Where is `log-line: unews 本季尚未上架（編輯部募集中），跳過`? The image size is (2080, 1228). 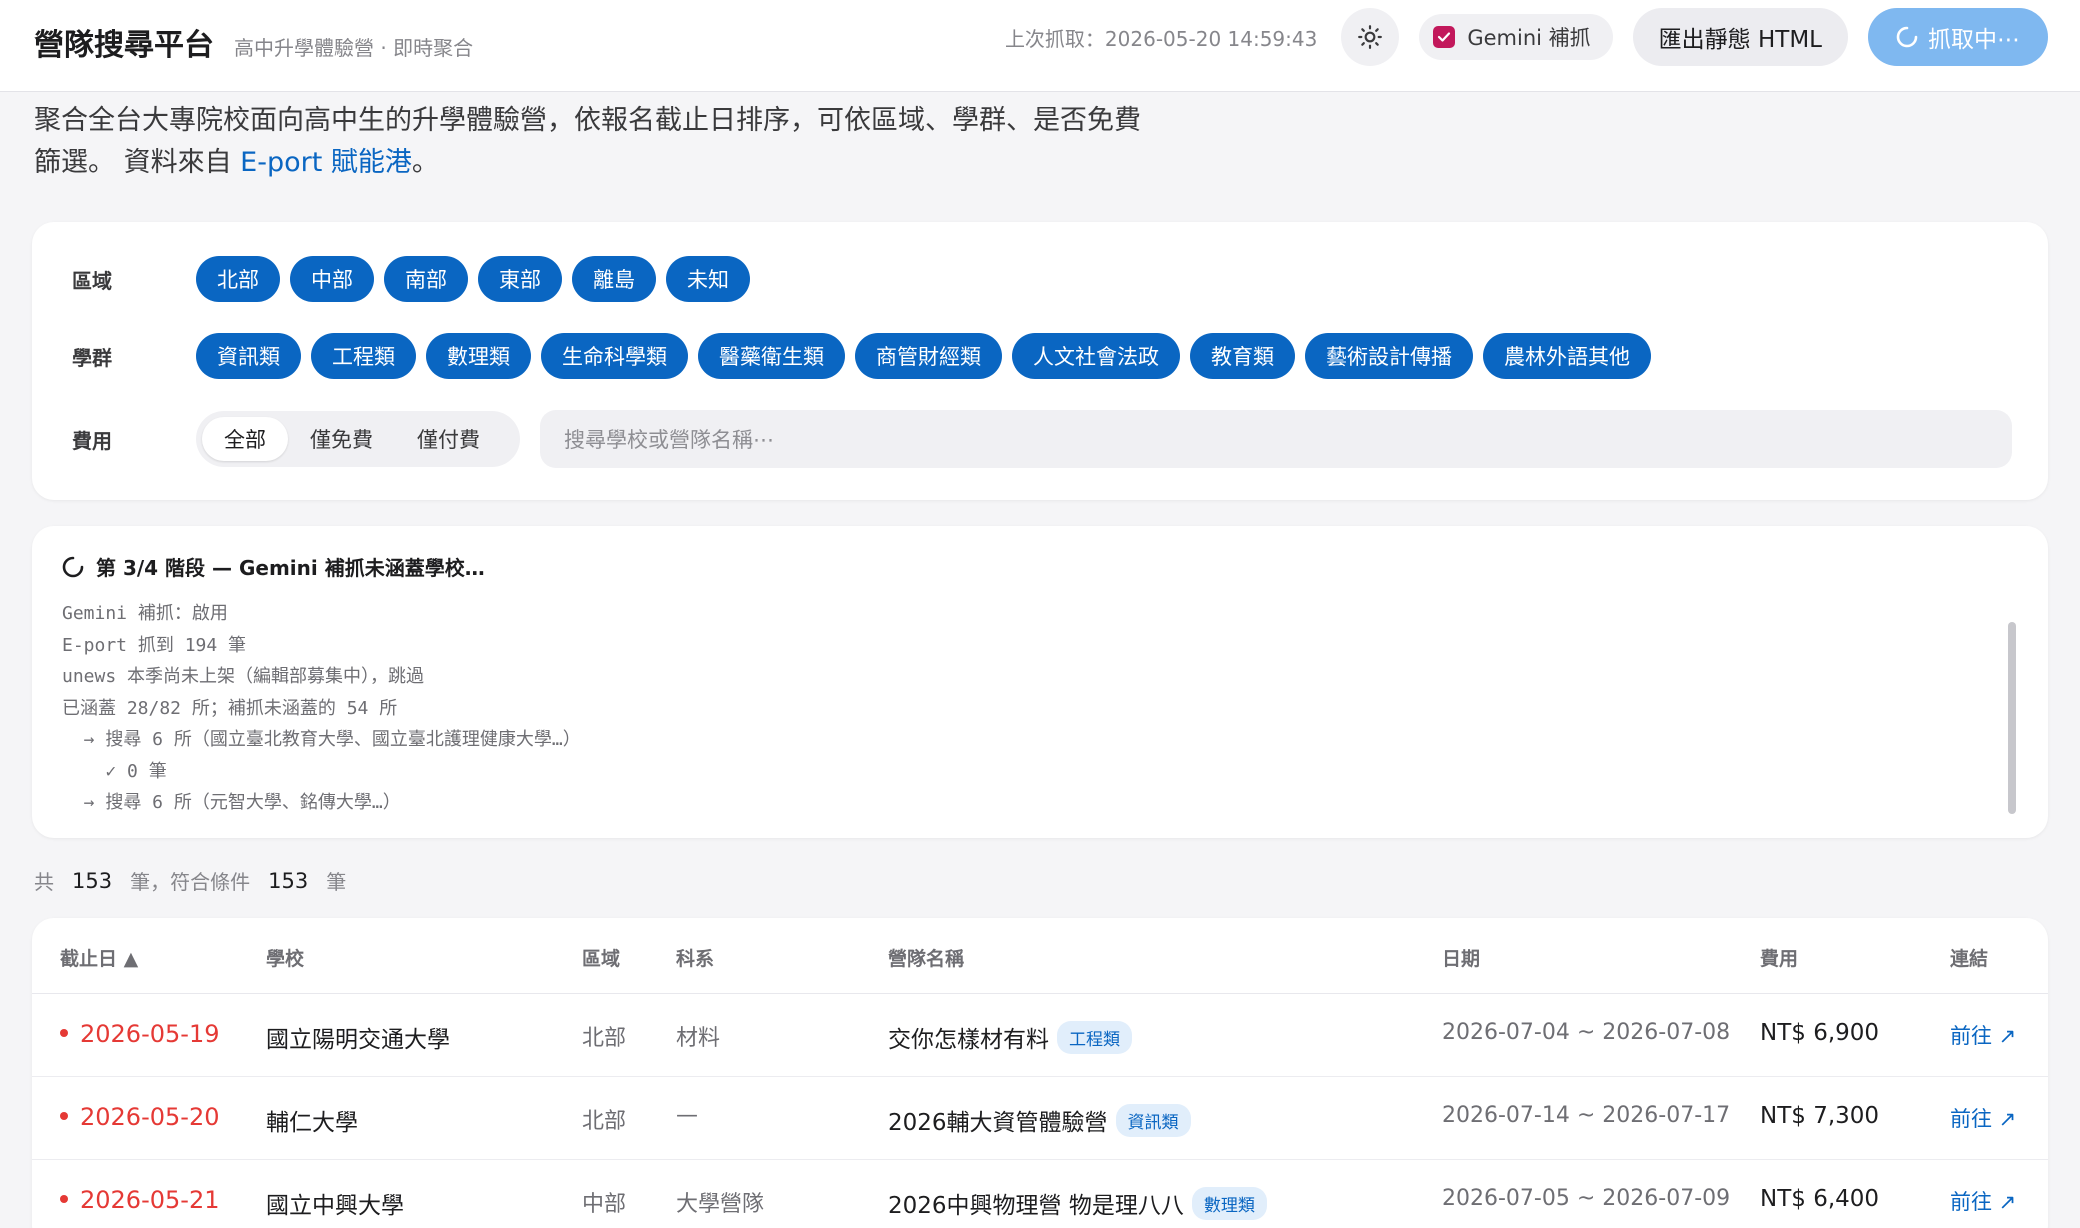
log-line: unews 本季尚未上架（編輯部募集中），跳過 is located at coordinates (243, 676).